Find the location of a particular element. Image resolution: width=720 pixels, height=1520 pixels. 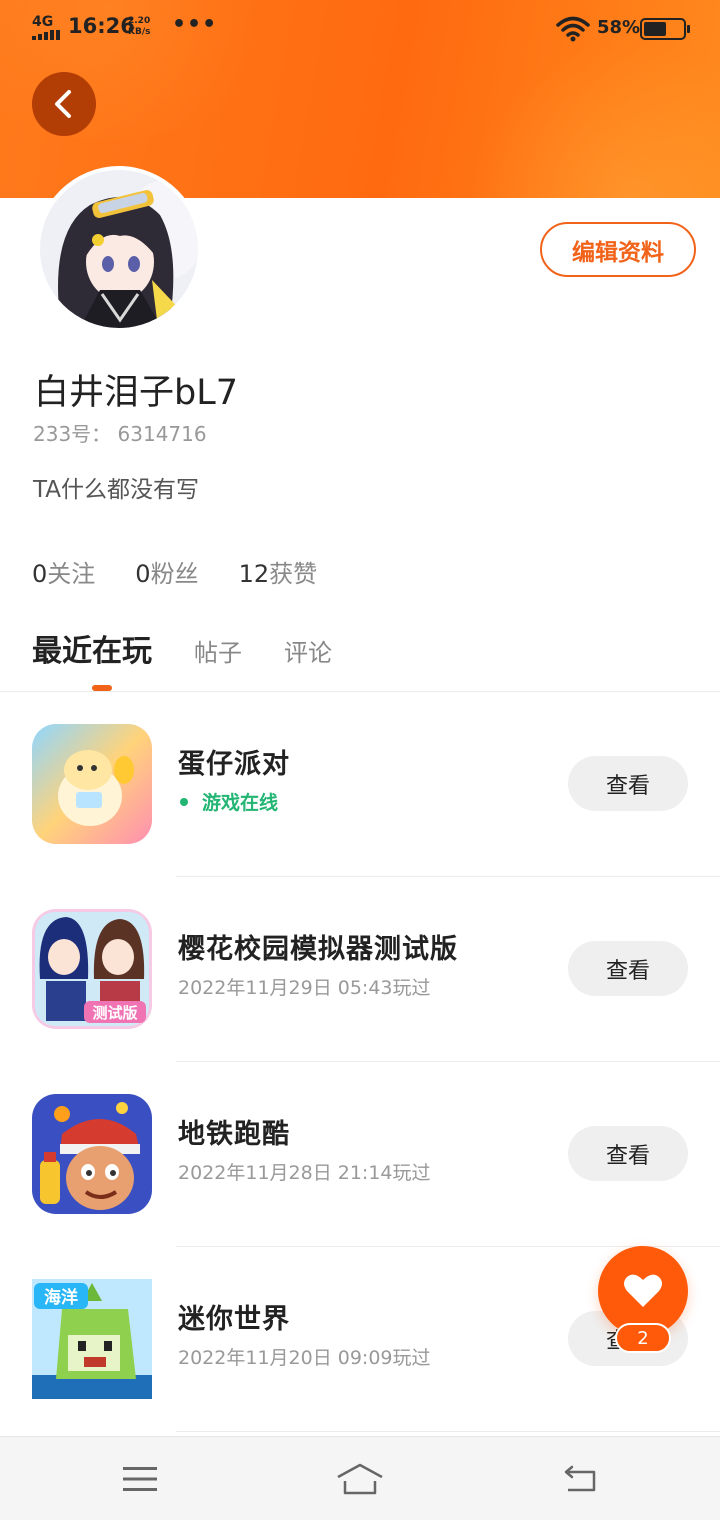

icon-text: 海洋 is located at coordinates (61, 1297).